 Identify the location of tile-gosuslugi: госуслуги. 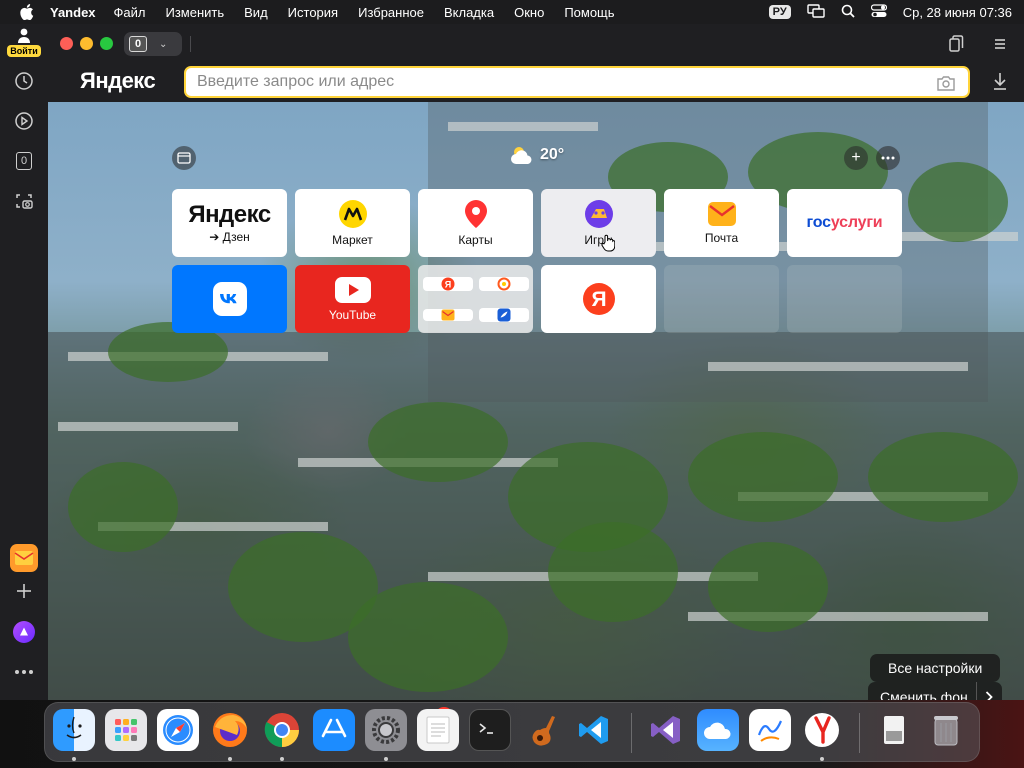
(844, 223).